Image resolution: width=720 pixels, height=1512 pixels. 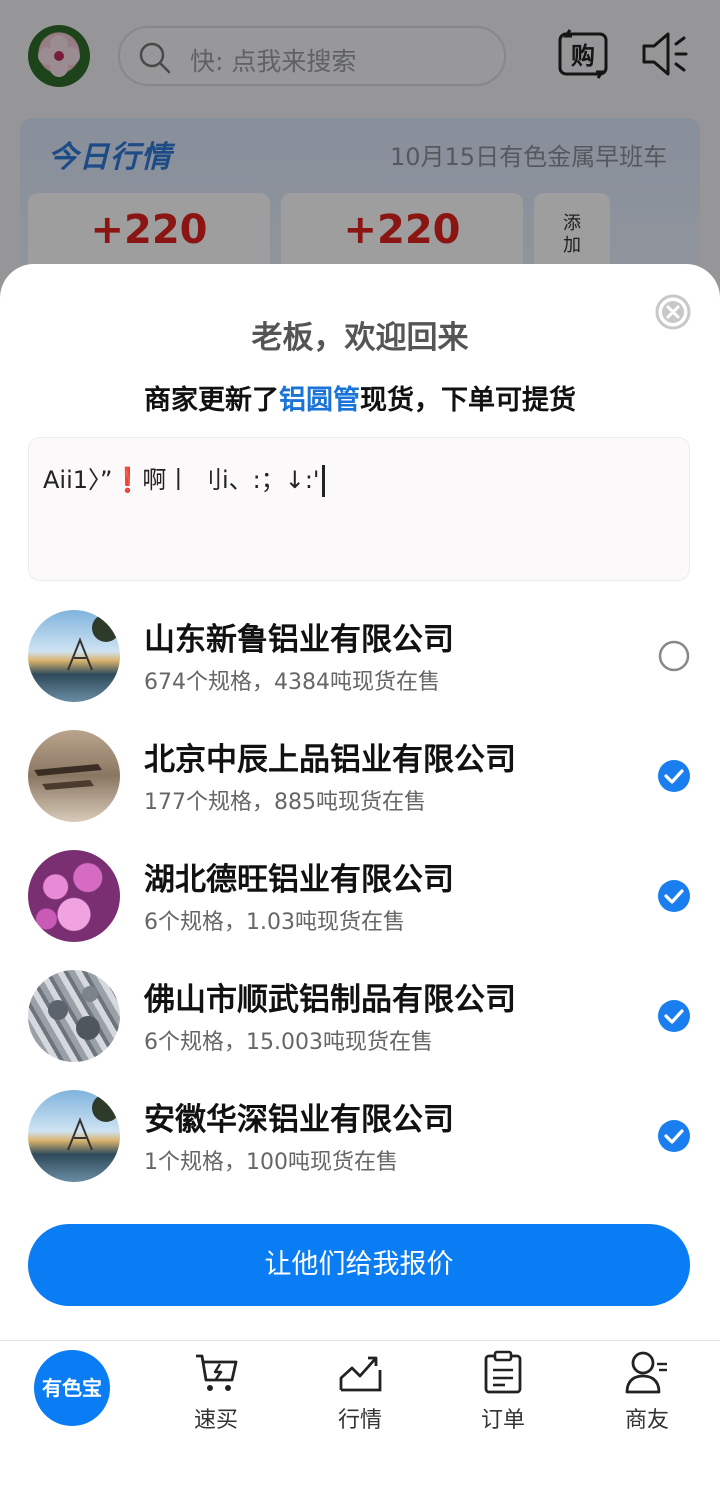 What do you see at coordinates (323, 481) in the screenshot?
I see `text-caret` at bounding box center [323, 481].